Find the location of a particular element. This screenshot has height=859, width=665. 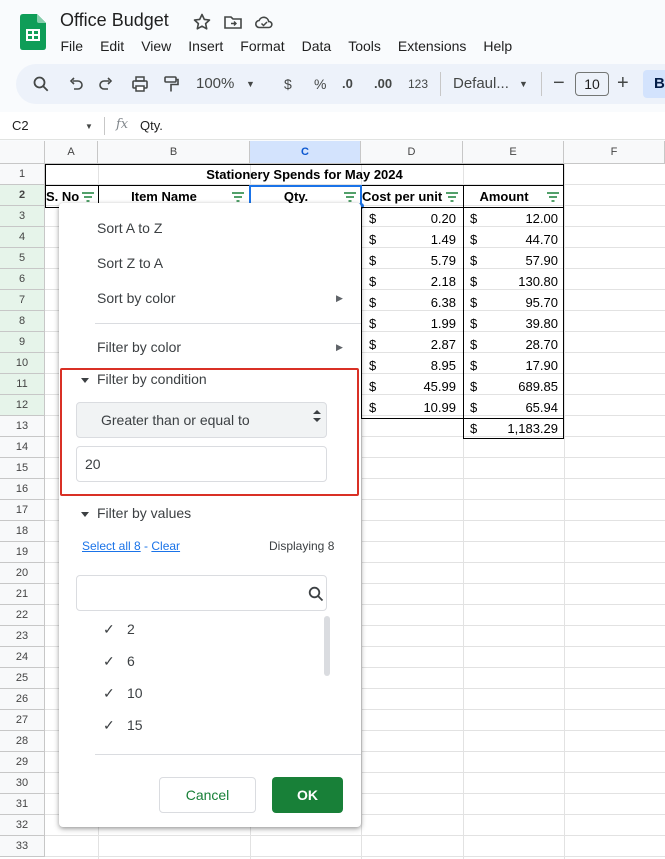

row-header: 13 is located at coordinates (22, 426).